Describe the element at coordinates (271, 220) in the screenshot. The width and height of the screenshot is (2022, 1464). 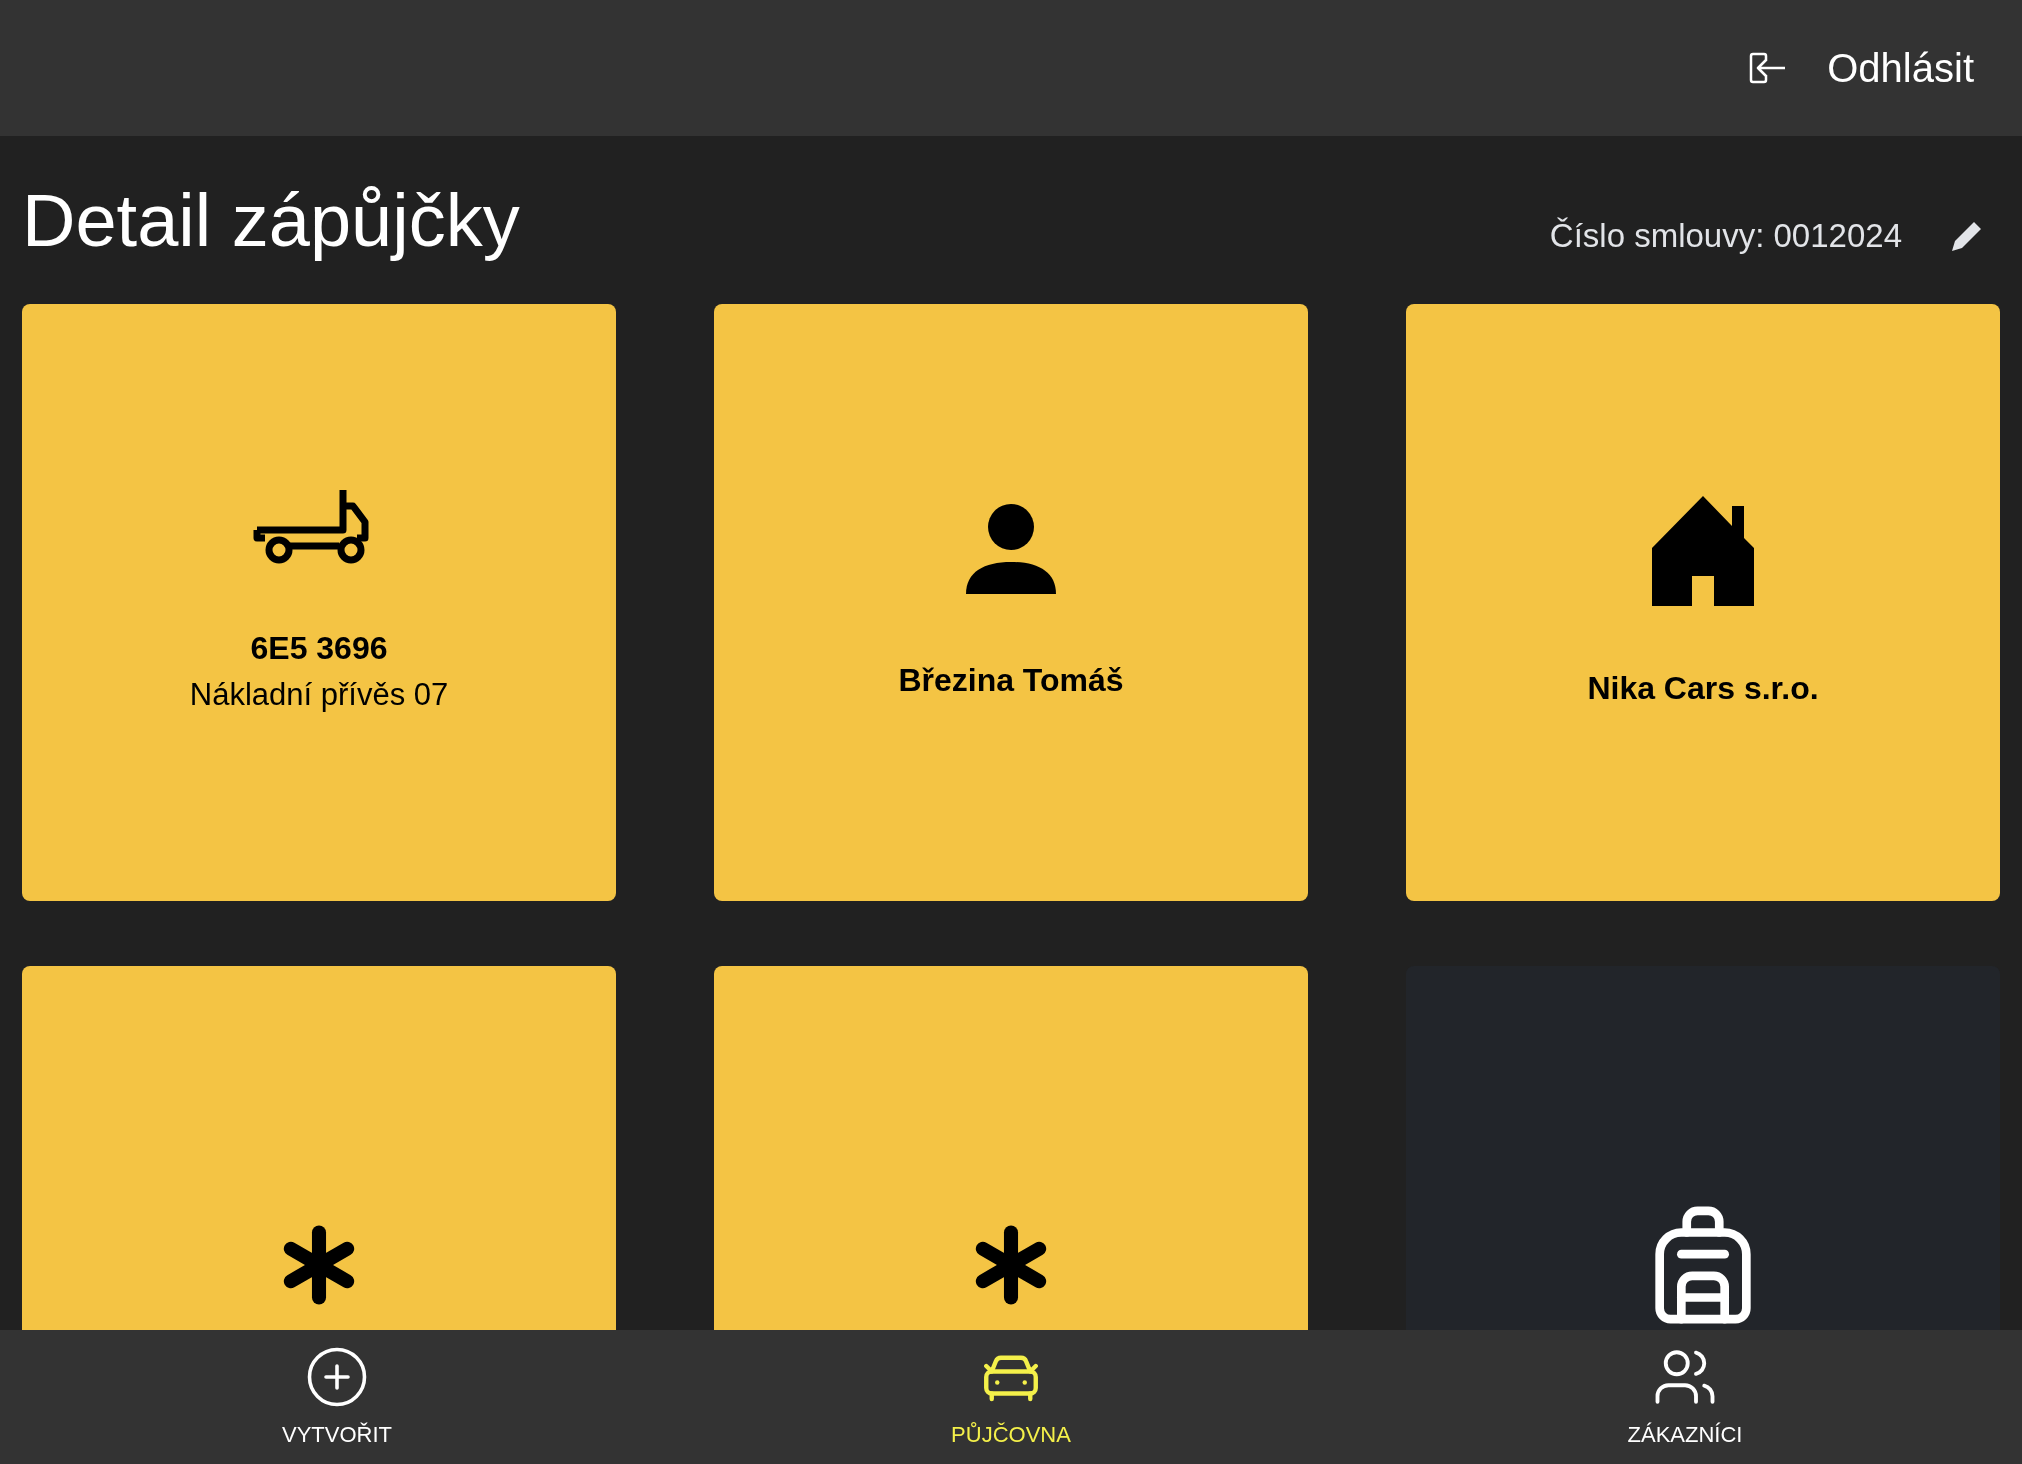
I see `page-title: Detail zápůjčky` at that location.